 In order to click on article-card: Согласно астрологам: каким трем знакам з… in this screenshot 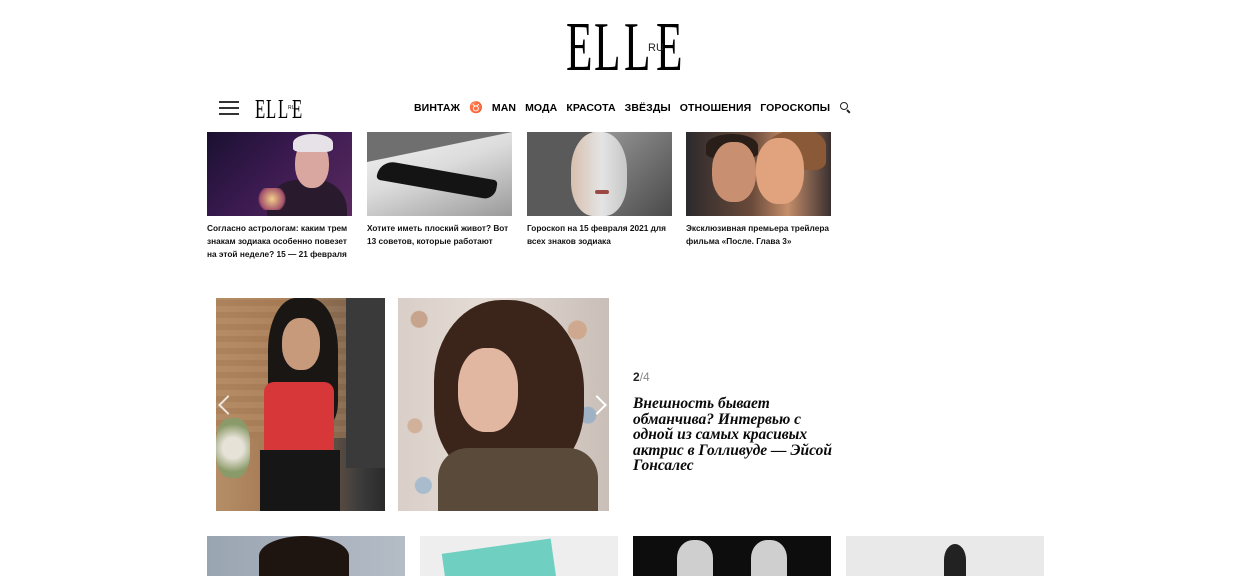, I will do `click(279, 196)`.